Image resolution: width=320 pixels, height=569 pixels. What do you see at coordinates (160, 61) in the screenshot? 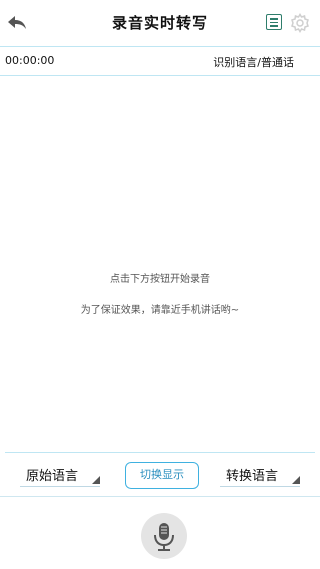
I see `status-bar: 00:00:00 识别语言/普通话` at bounding box center [160, 61].